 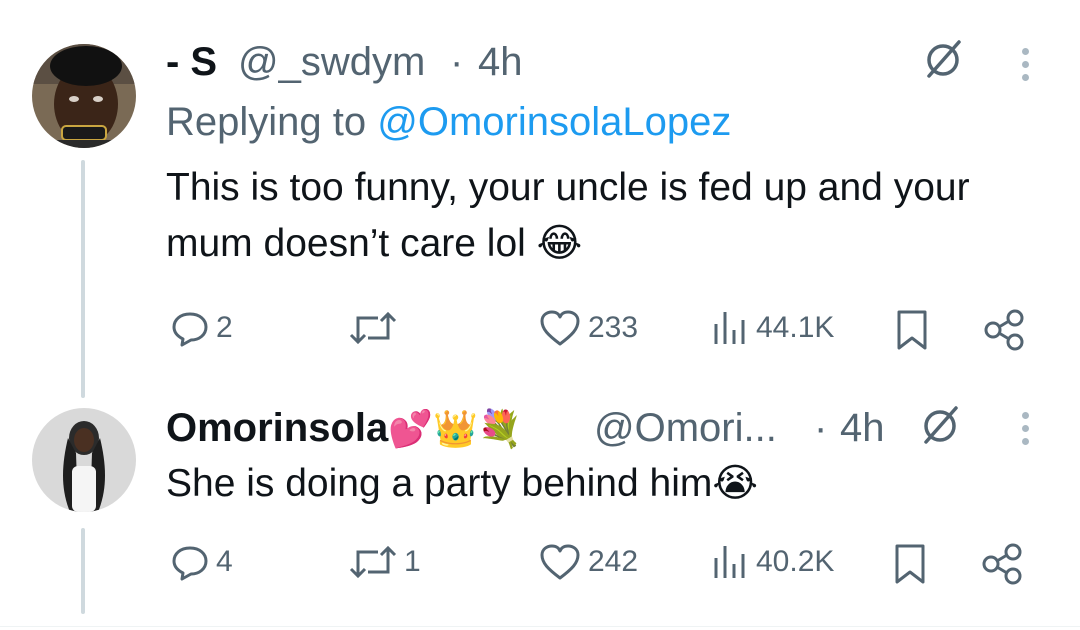 I want to click on retweet-count: 1, so click(x=412, y=561).